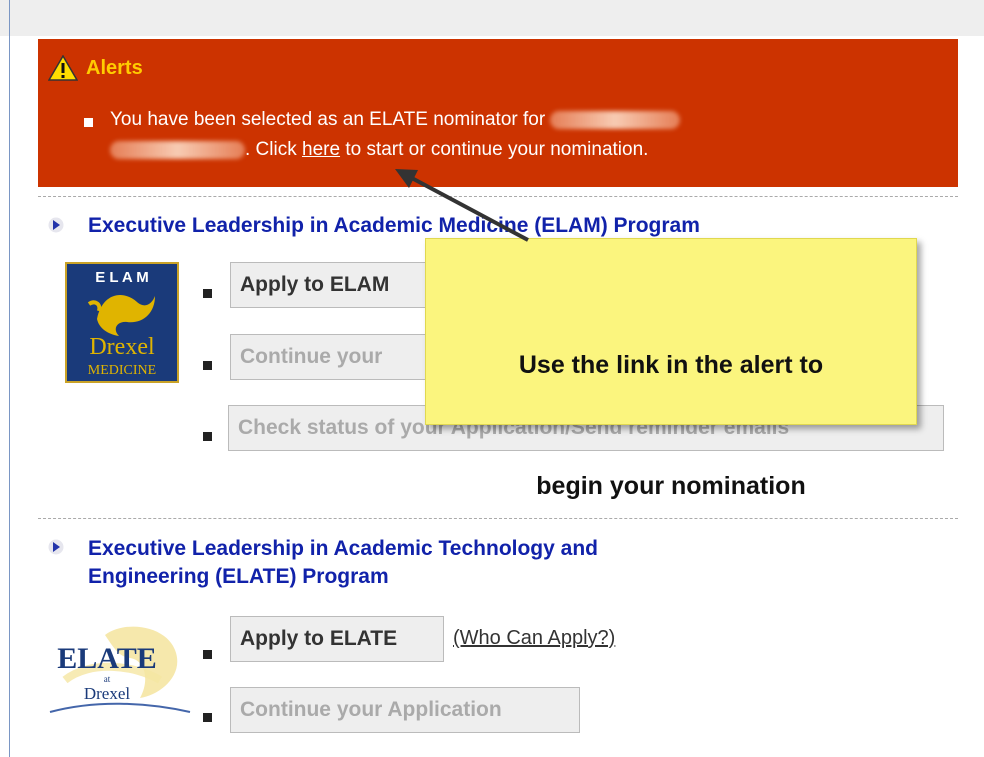  What do you see at coordinates (107, 679) in the screenshot?
I see `elate-logo-at: at` at bounding box center [107, 679].